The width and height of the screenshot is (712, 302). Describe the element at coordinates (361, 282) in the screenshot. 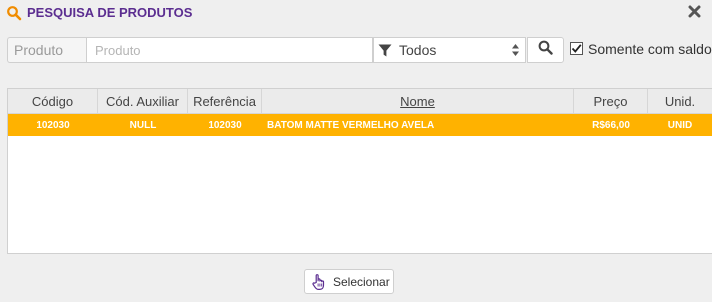

I see `select-button-label: Selecionar` at that location.